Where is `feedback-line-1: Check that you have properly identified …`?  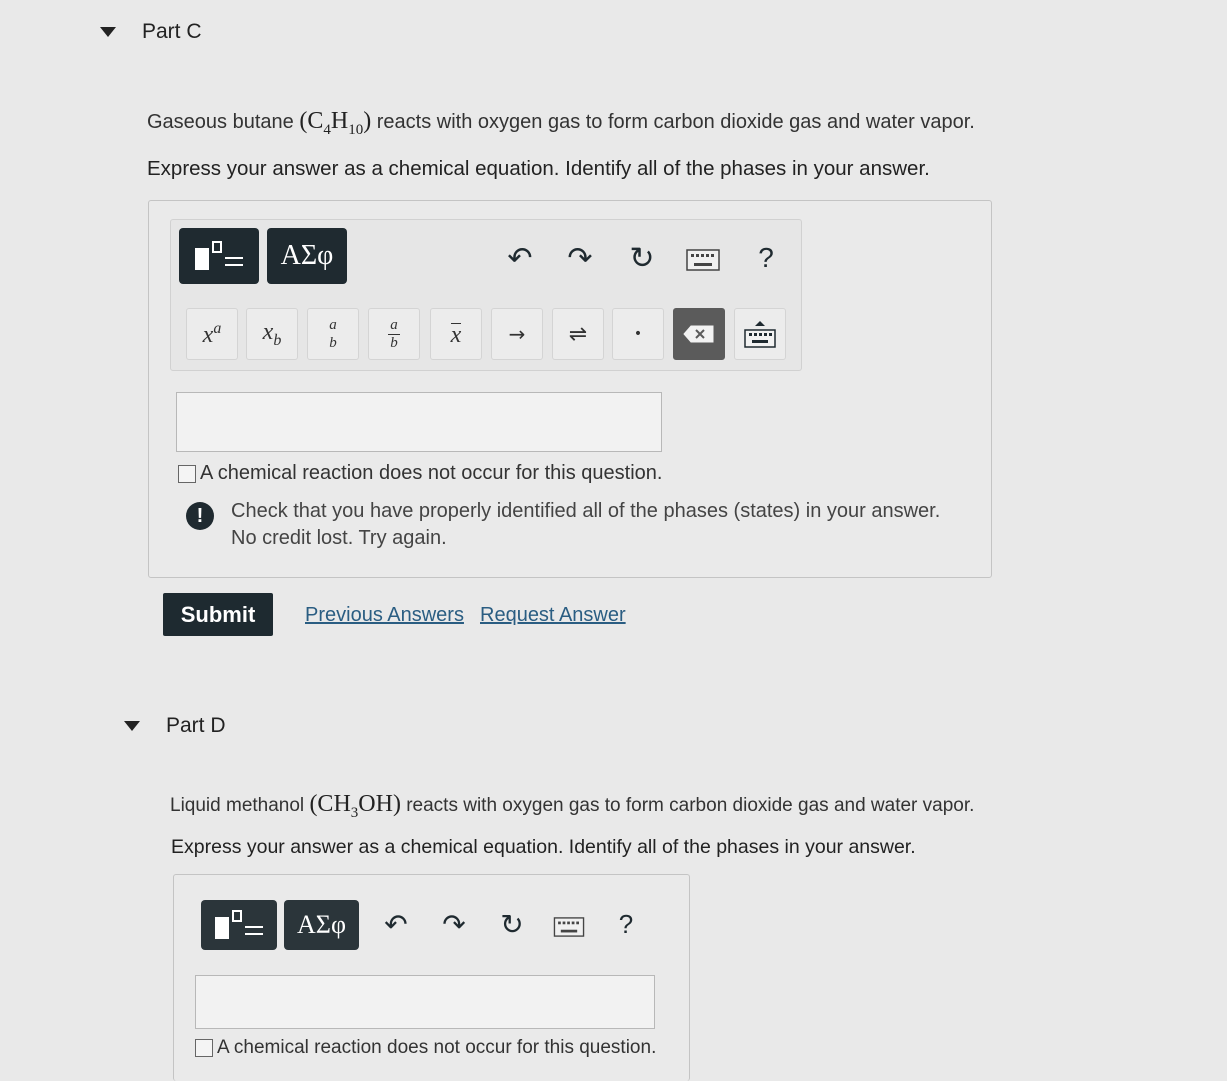
feedback-line-1: Check that you have properly identified … is located at coordinates (586, 511).